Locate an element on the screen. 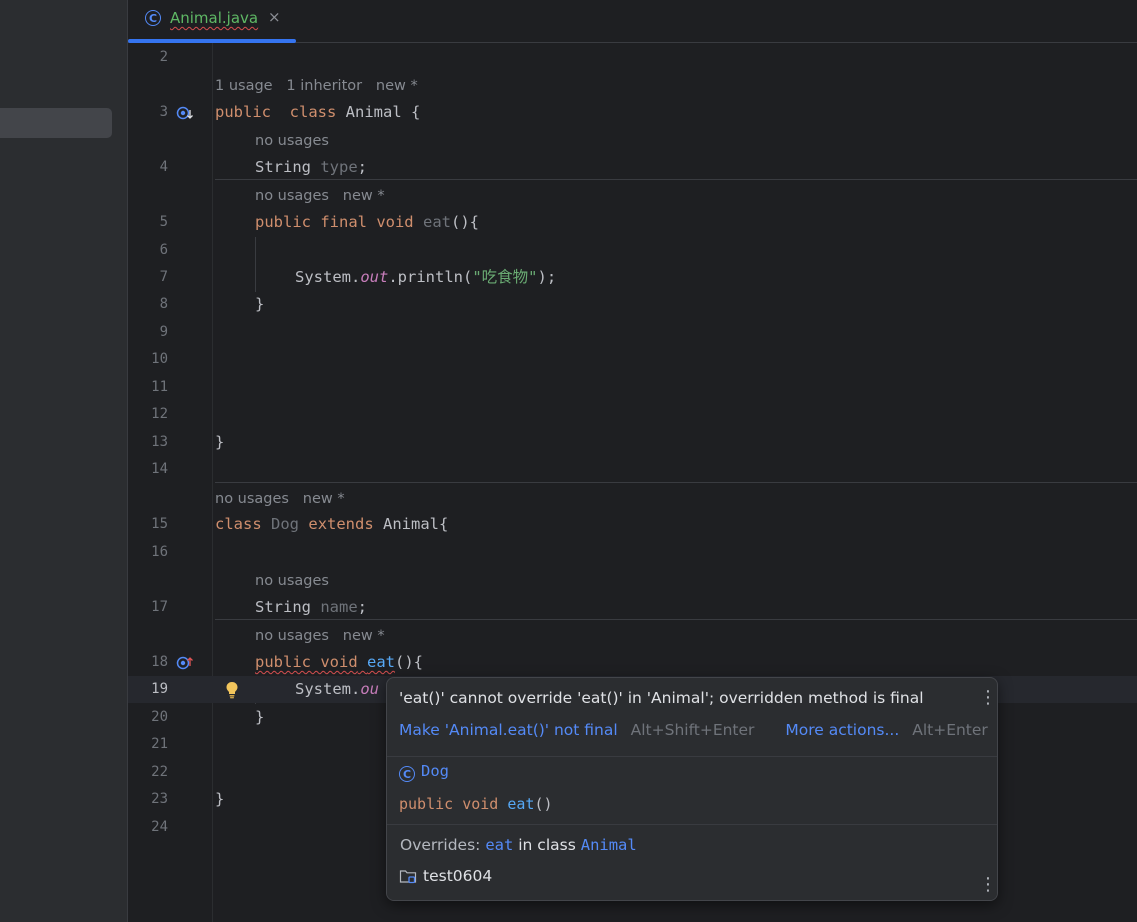  overrides-class-link: Animal is located at coordinates (609, 845).